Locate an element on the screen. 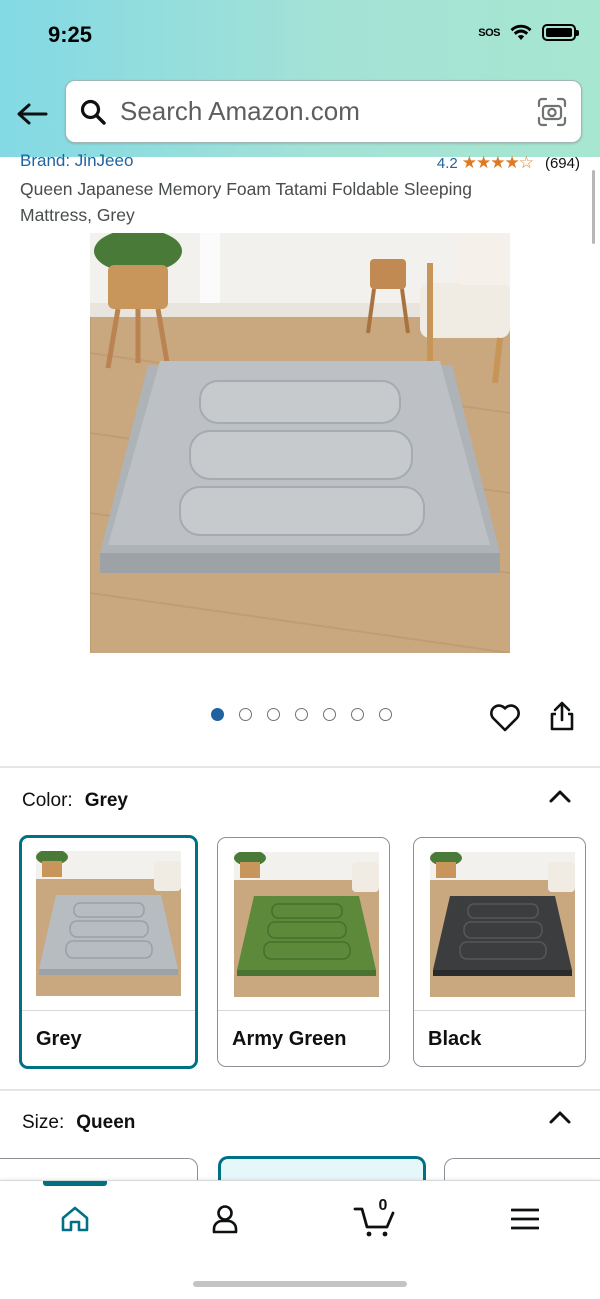 This screenshot has height=1299, width=600. back-arrow-icon is located at coordinates (32, 114).